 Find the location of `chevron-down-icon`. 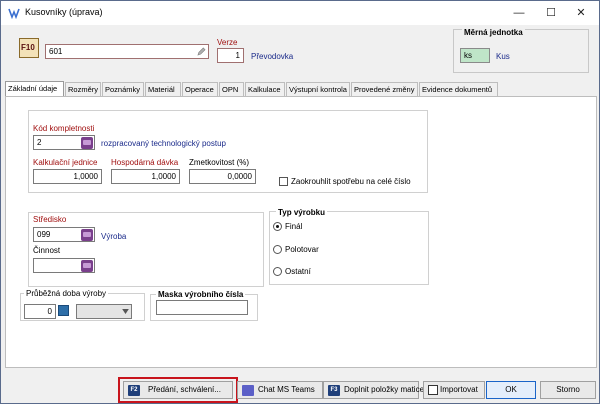

chevron-down-icon is located at coordinates (125, 311).